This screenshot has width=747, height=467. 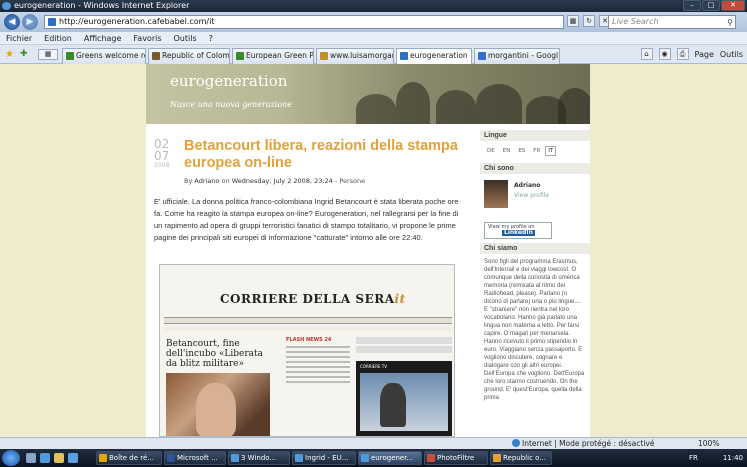 What do you see at coordinates (456, 458) in the screenshot?
I see `task-photofiltre: PhotoFiltre` at bounding box center [456, 458].